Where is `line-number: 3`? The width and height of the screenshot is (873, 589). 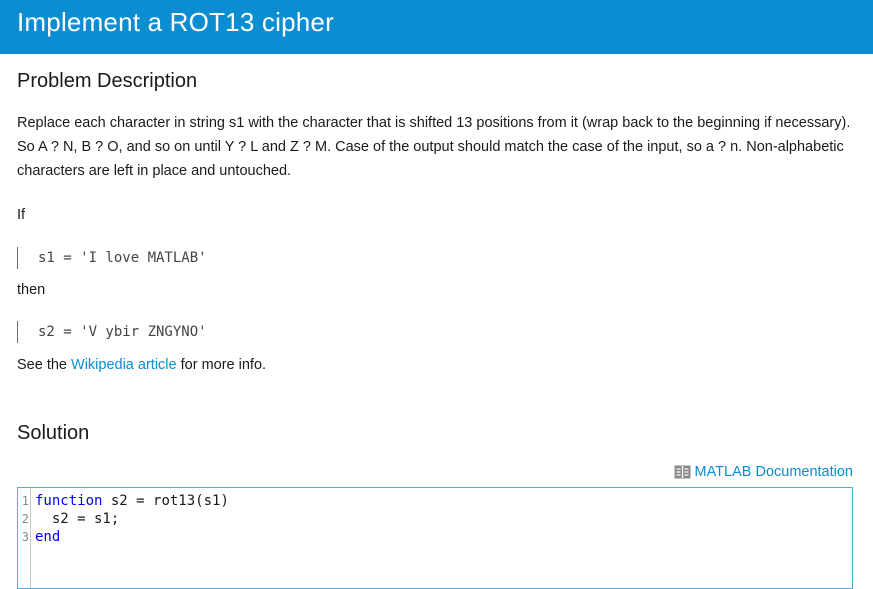
line-number: 3 is located at coordinates (25, 537).